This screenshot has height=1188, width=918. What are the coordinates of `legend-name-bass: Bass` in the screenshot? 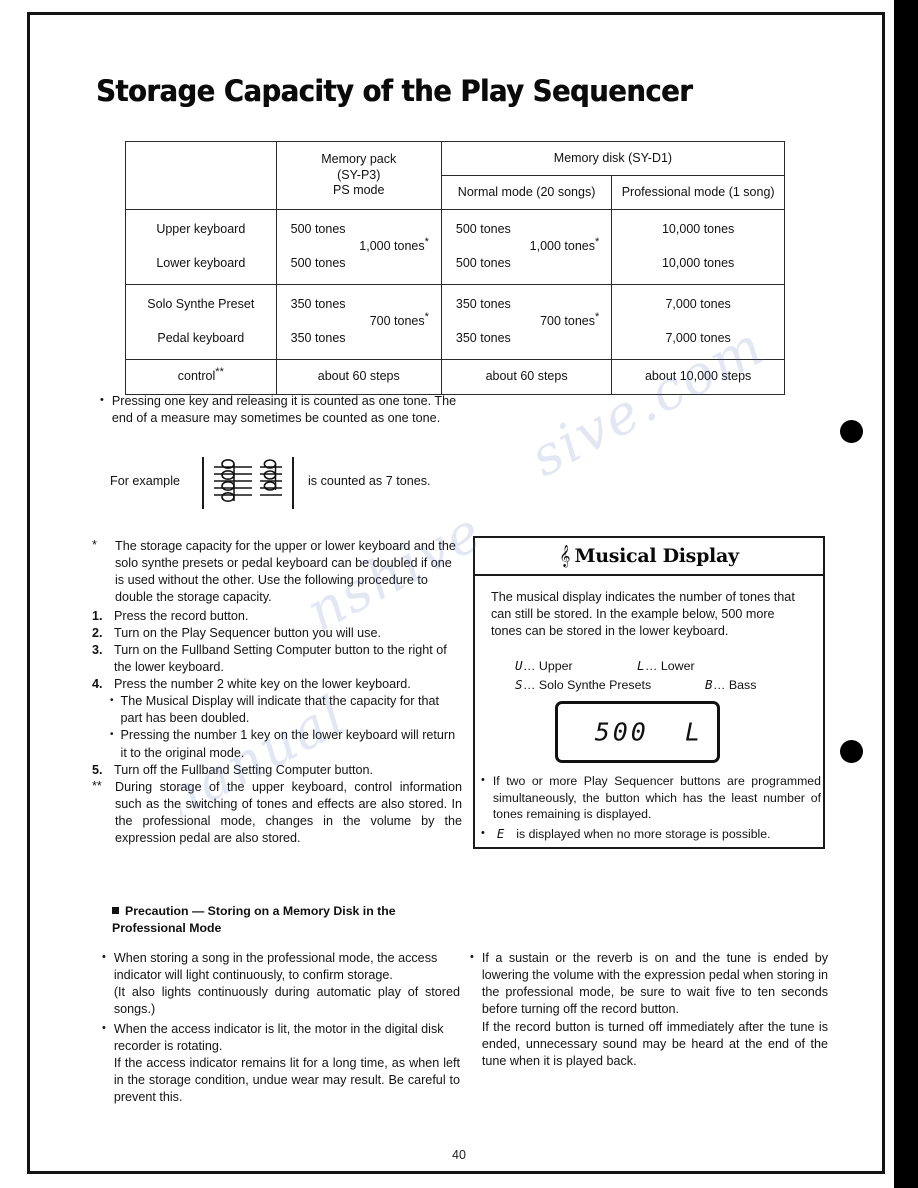 It's located at (742, 685).